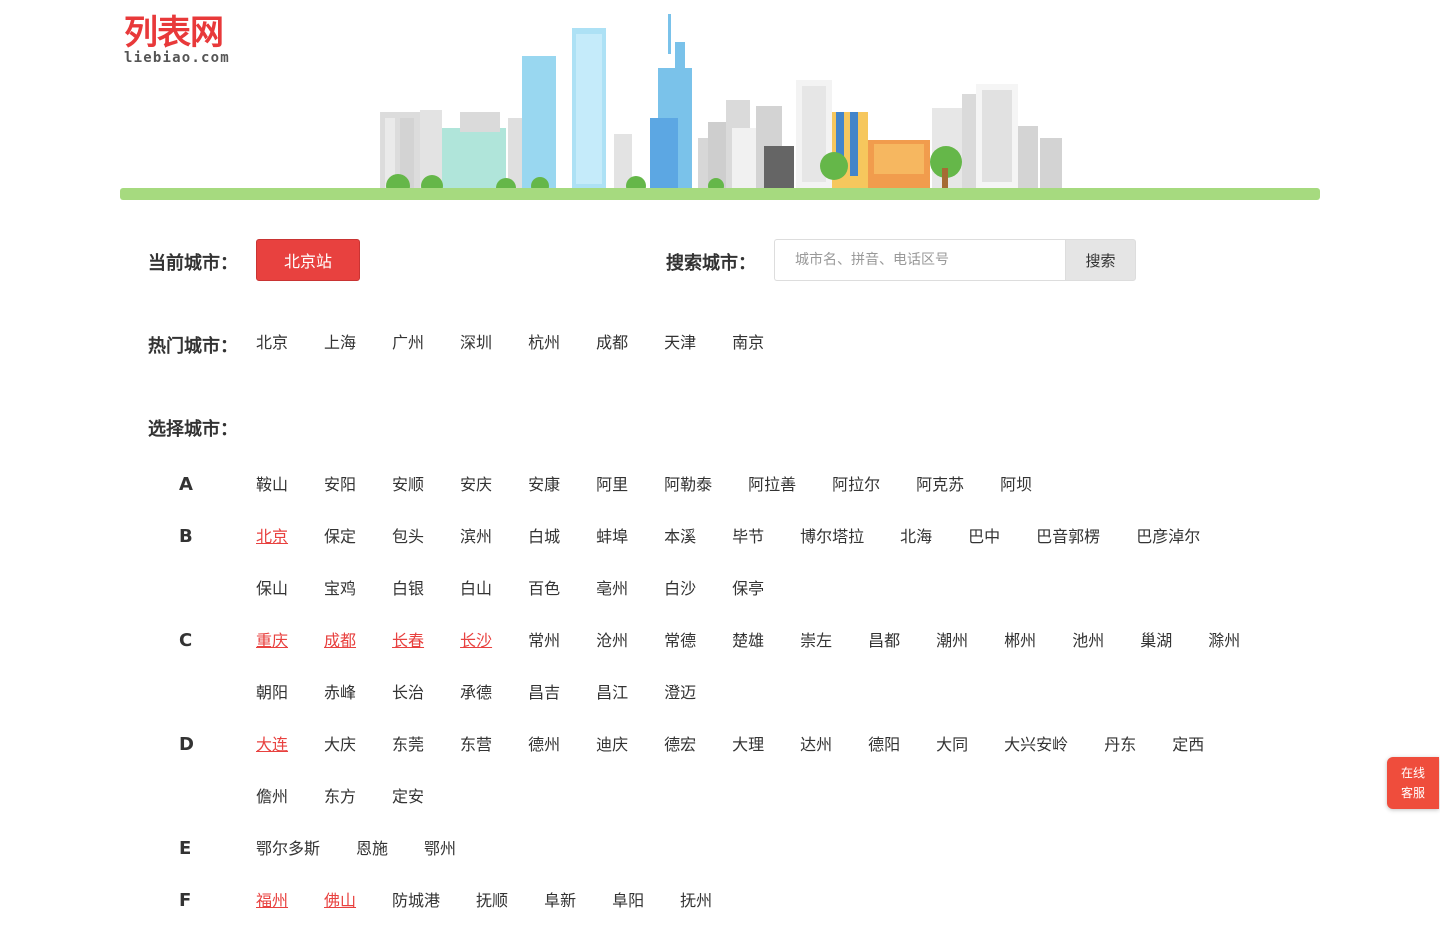 This screenshot has width=1440, height=942. What do you see at coordinates (1120, 745) in the screenshot?
I see `city-link: 丹东` at bounding box center [1120, 745].